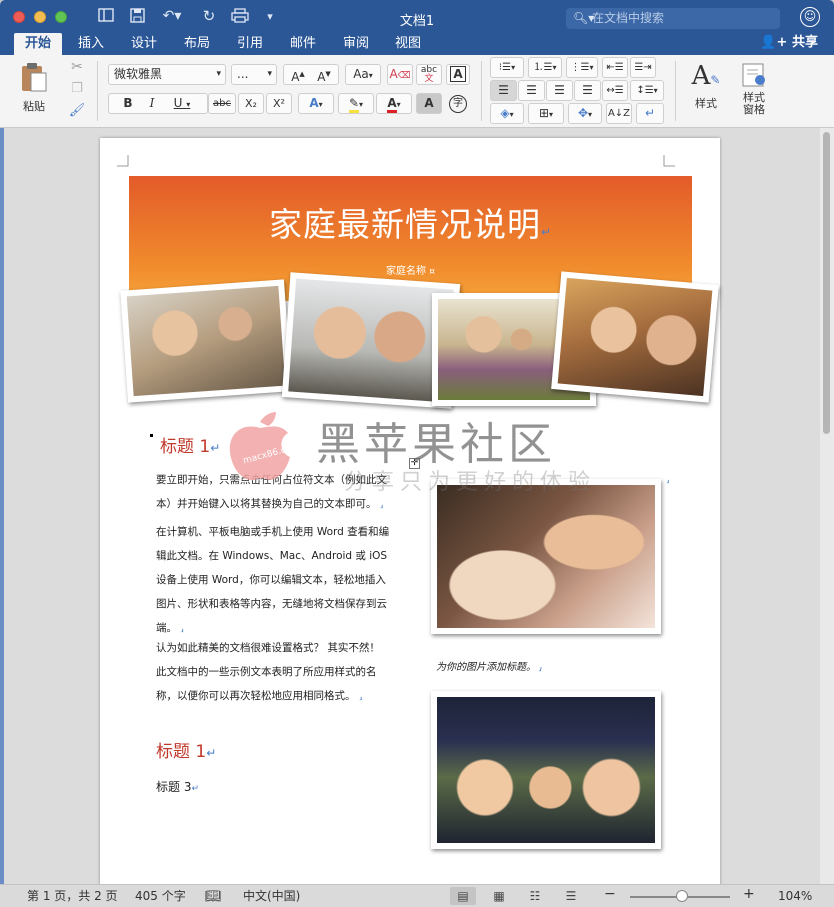  Describe the element at coordinates (571, 896) in the screenshot. I see `draft-view-icon: ☰` at that location.